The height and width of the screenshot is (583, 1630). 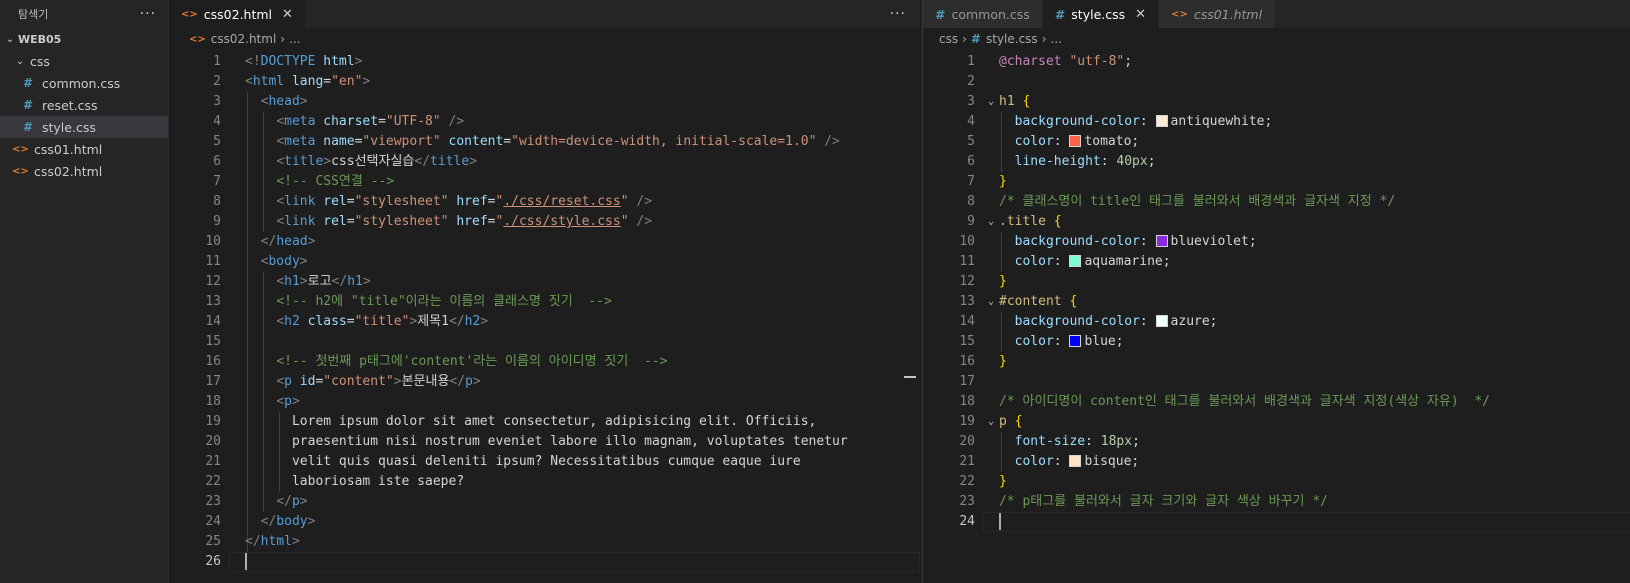 What do you see at coordinates (1276, 262) in the screenshot?
I see `code-line: 11 color: aquamarine;` at bounding box center [1276, 262].